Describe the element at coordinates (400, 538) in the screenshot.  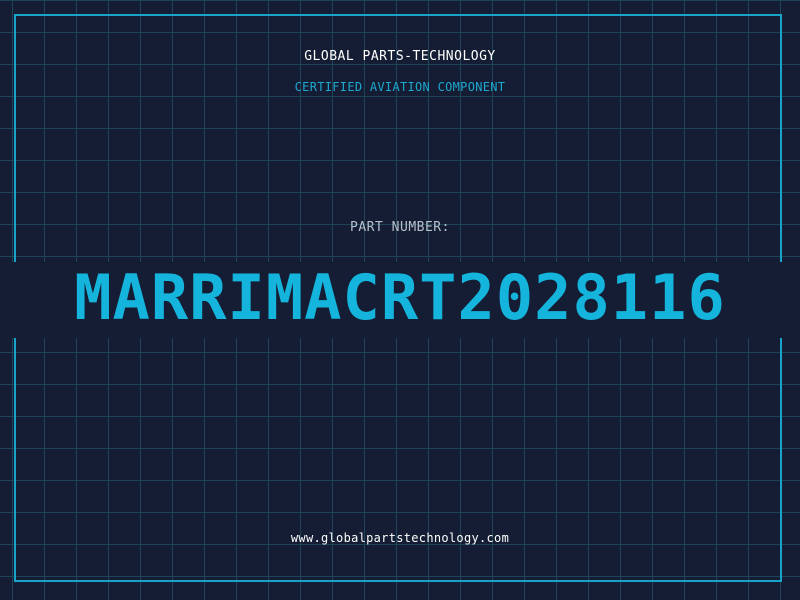
I see `website-url: www.globalpartstechnology.com` at that location.